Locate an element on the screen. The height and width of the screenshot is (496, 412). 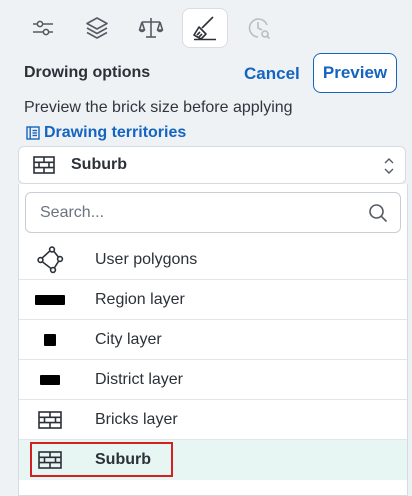
tab-filters is located at coordinates (43, 28).